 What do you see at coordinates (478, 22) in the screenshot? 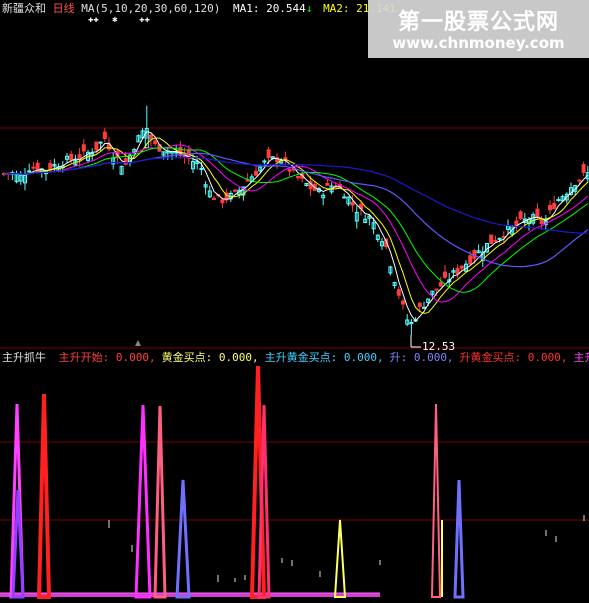
I see `watermark-title: 第一股票公式网` at bounding box center [478, 22].